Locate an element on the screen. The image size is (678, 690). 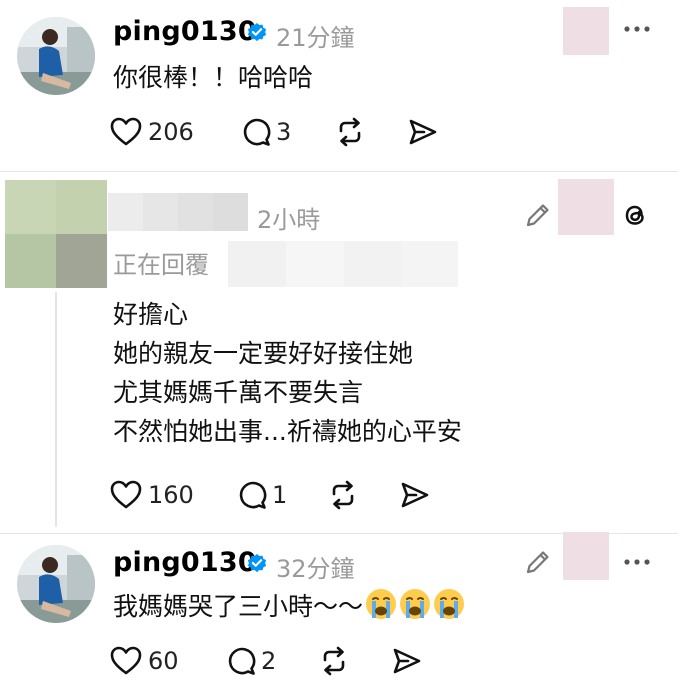
like-count: 206 is located at coordinates (171, 132).